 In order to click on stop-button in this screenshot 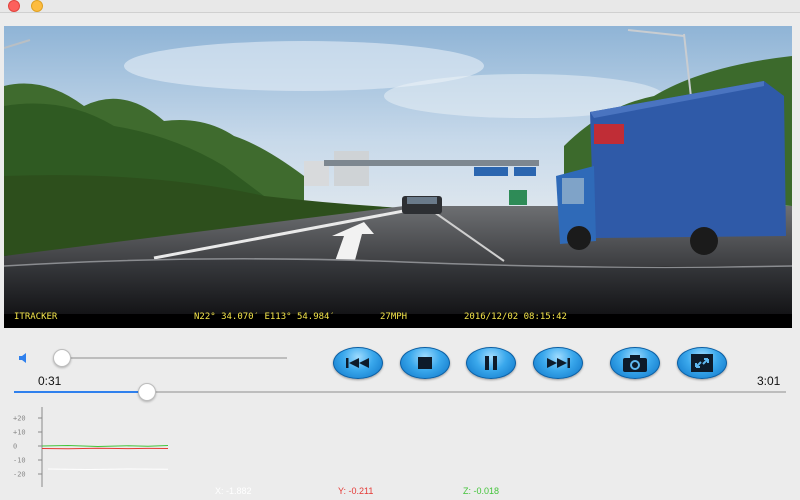, I will do `click(425, 363)`.